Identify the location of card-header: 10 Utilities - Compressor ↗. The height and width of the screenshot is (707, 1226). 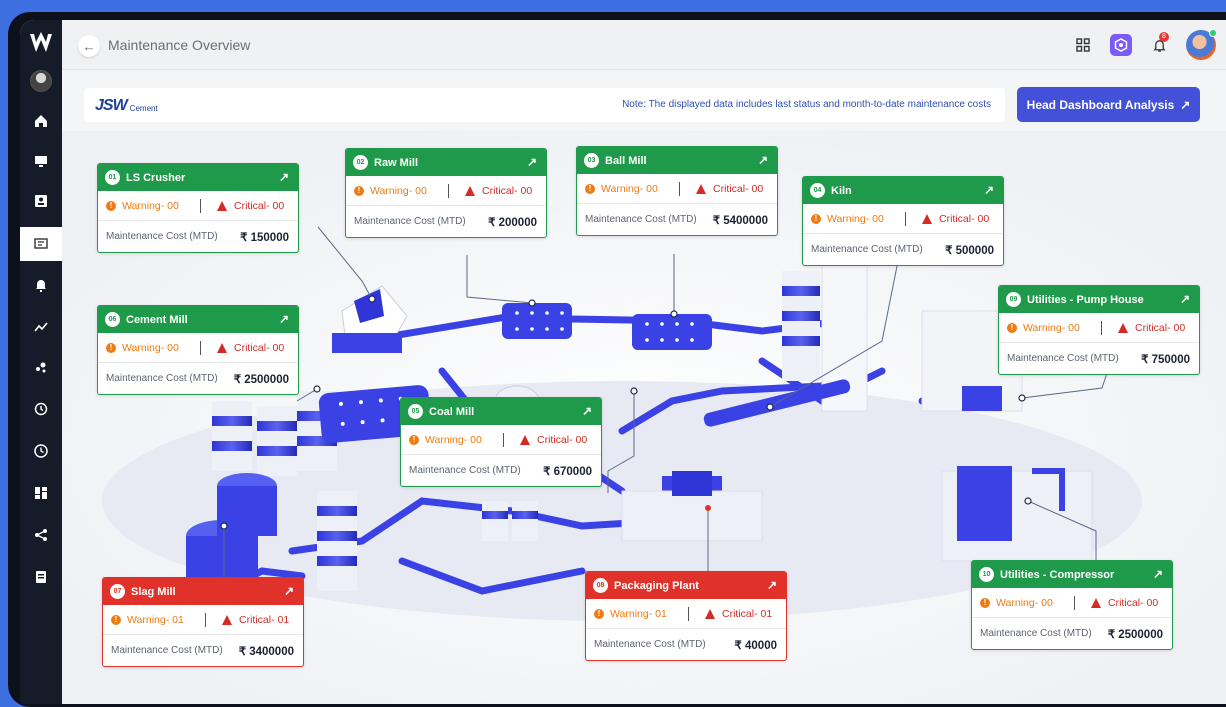
(1072, 574).